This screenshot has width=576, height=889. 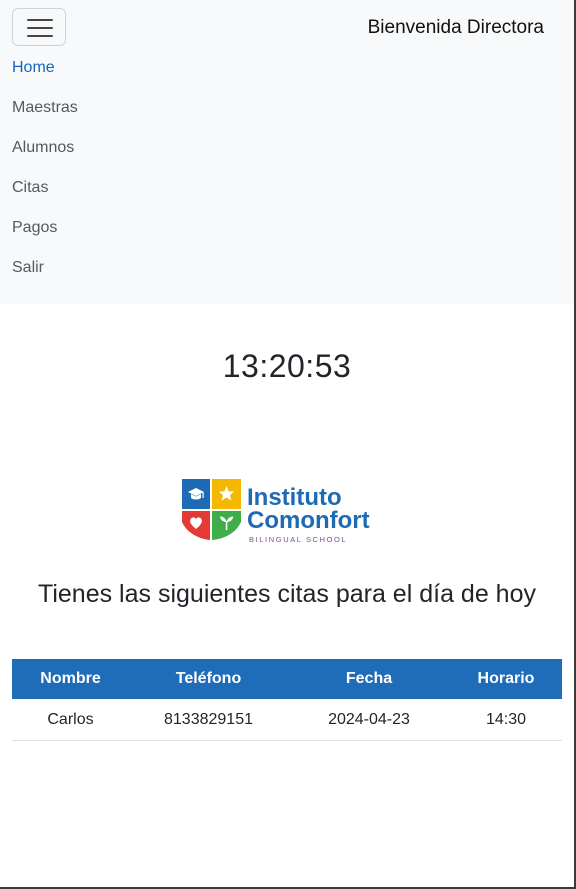 I want to click on nav-item-alumnos: Alumnos, so click(x=45, y=148).